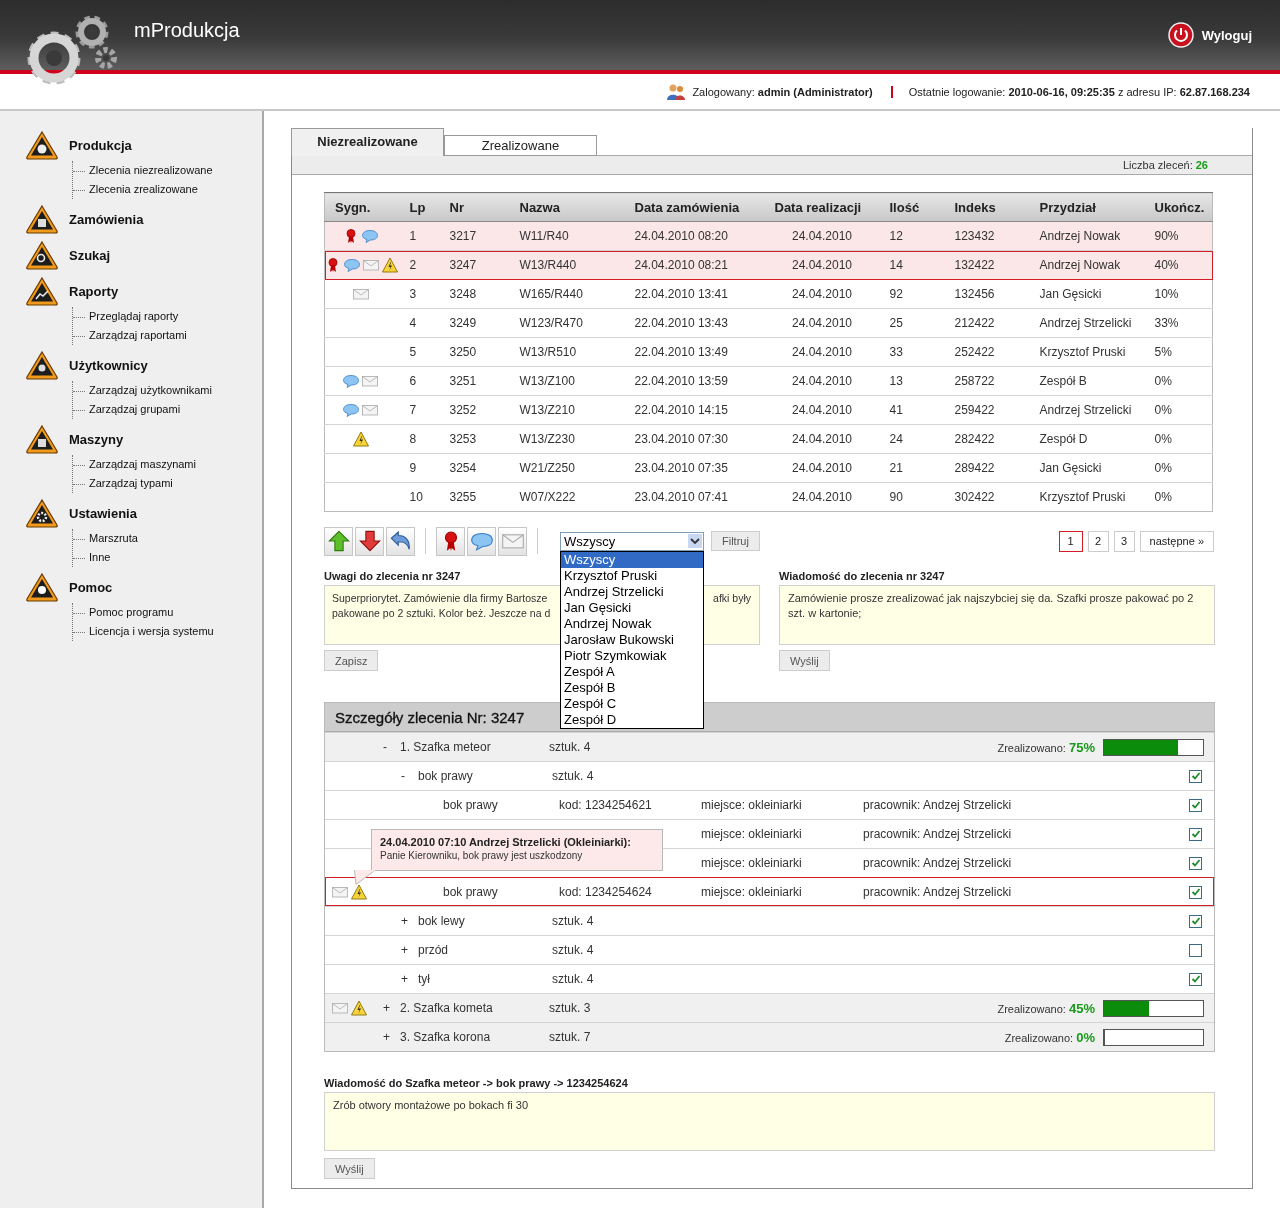 This screenshot has height=1208, width=1280. I want to click on dropdown-option: Zespół A, so click(632, 671).